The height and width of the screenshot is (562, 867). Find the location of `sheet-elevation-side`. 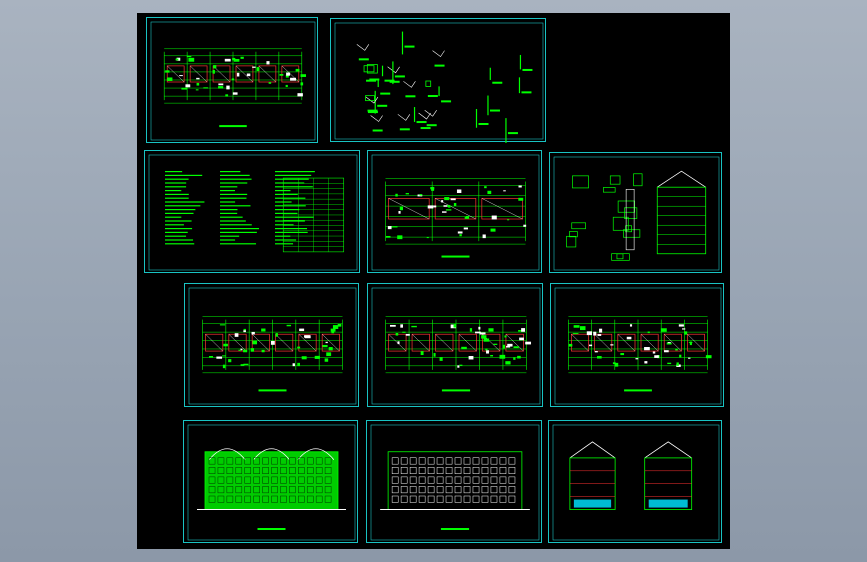

sheet-elevation-side is located at coordinates (635, 481).